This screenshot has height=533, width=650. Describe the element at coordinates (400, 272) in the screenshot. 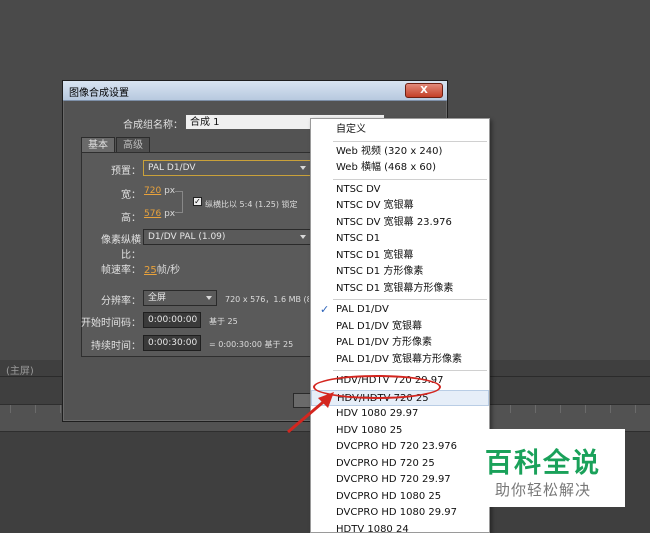

I see `menu-item: NTSC D1 方形像素` at that location.